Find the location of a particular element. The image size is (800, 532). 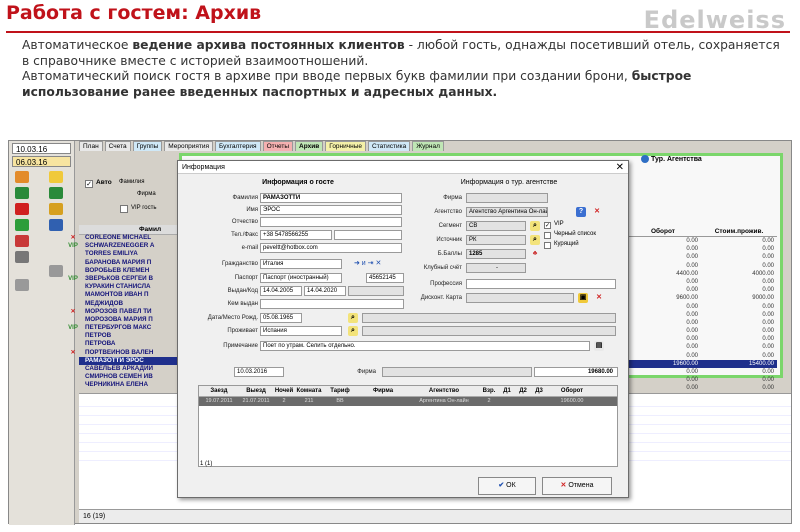

points-icon: ♣ is located at coordinates (535, 254).